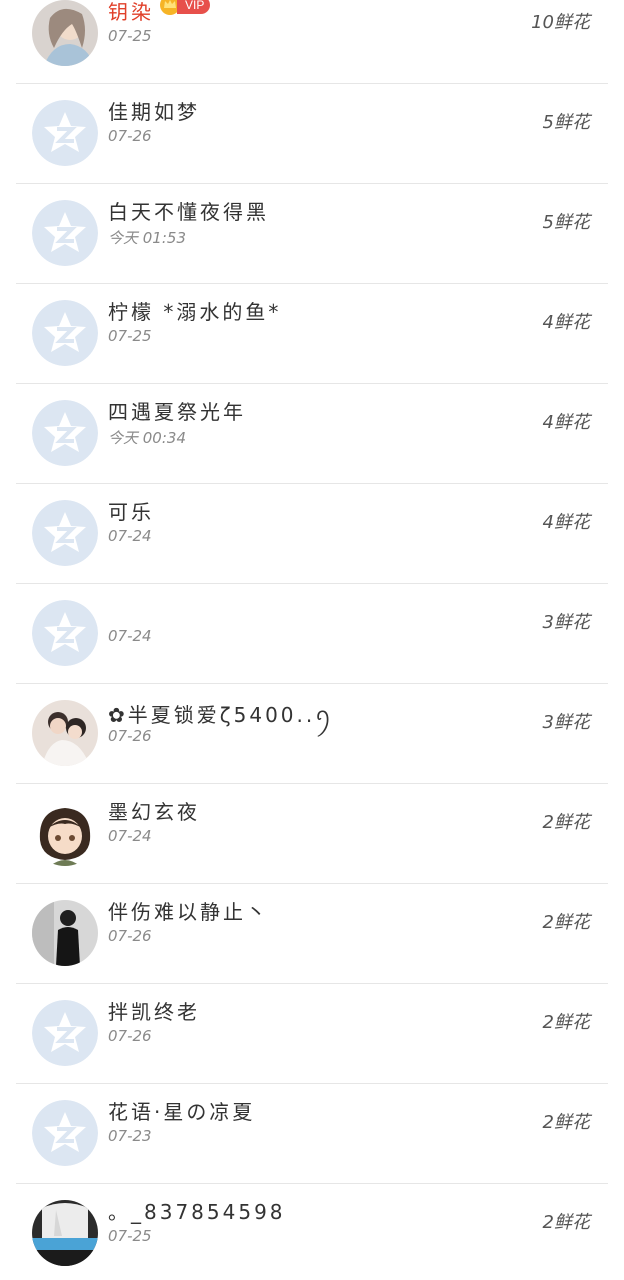 This screenshot has height=1280, width=624. What do you see at coordinates (560, 22) in the screenshot?
I see `flower-count: 10鲜花` at bounding box center [560, 22].